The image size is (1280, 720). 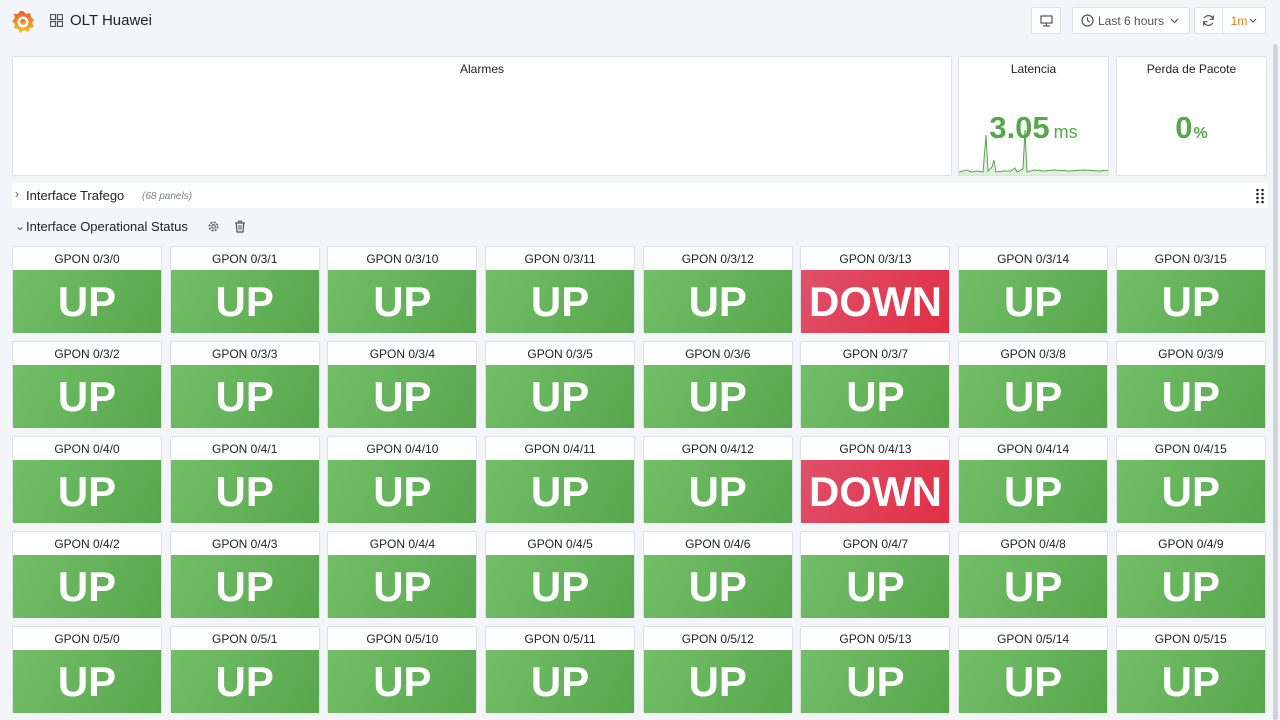 I want to click on row-interface-trafego: › Interface Trafego (68 panels), so click(x=640, y=195).